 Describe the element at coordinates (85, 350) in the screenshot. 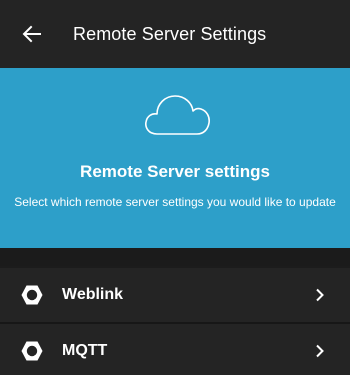

I see `list-item-label: MQTT` at that location.